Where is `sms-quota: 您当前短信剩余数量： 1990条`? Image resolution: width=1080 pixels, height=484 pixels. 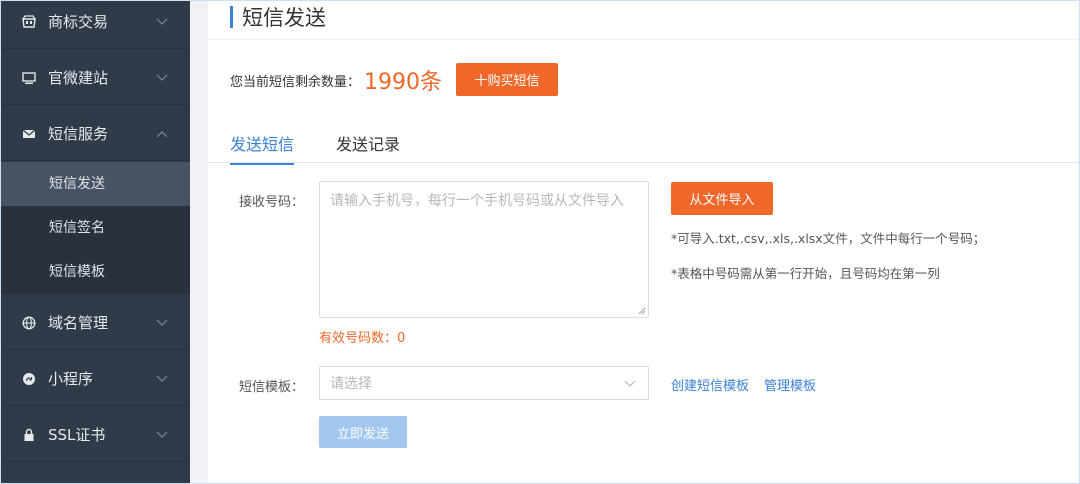
sms-quota: 您当前短信剩余数量： 1990条 is located at coordinates (336, 80).